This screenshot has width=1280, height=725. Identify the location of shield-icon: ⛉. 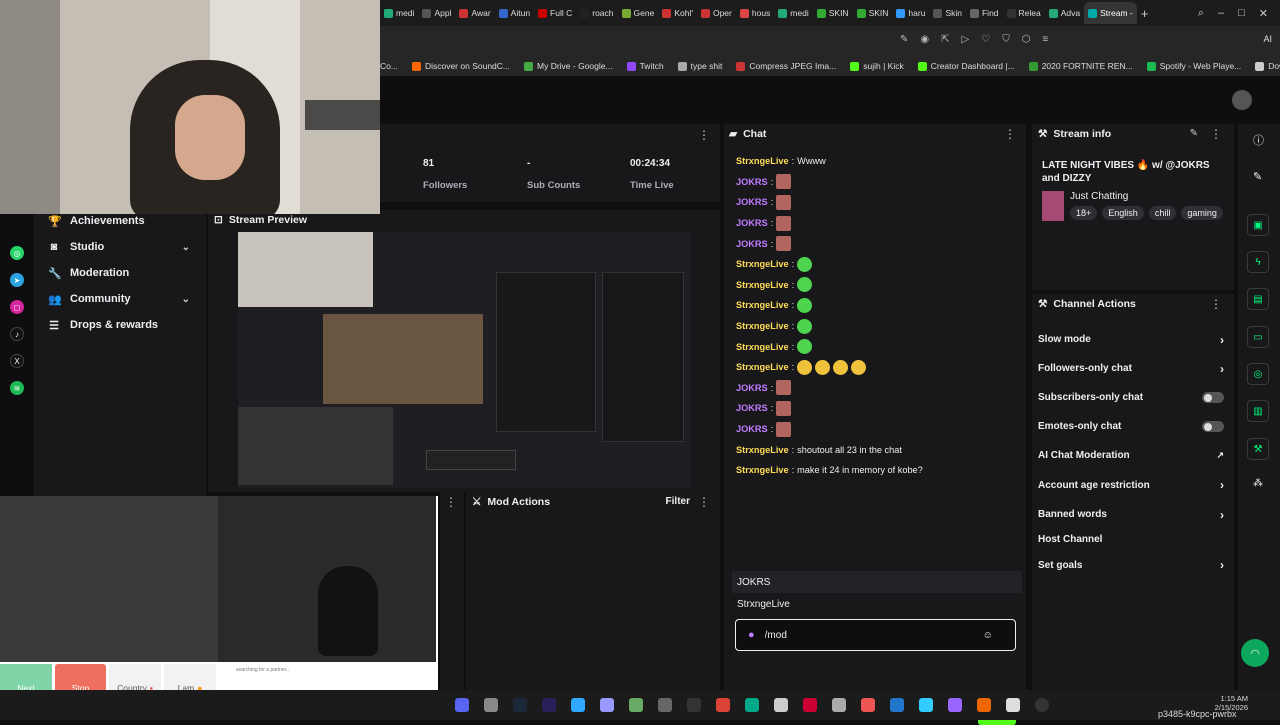
(1006, 39).